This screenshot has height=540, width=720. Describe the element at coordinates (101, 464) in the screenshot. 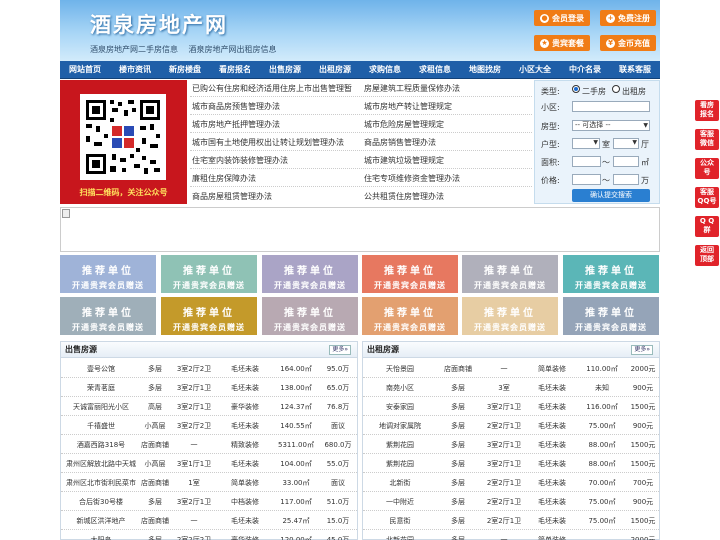

I see `table-cell: 肃州区解放北路中天城` at that location.